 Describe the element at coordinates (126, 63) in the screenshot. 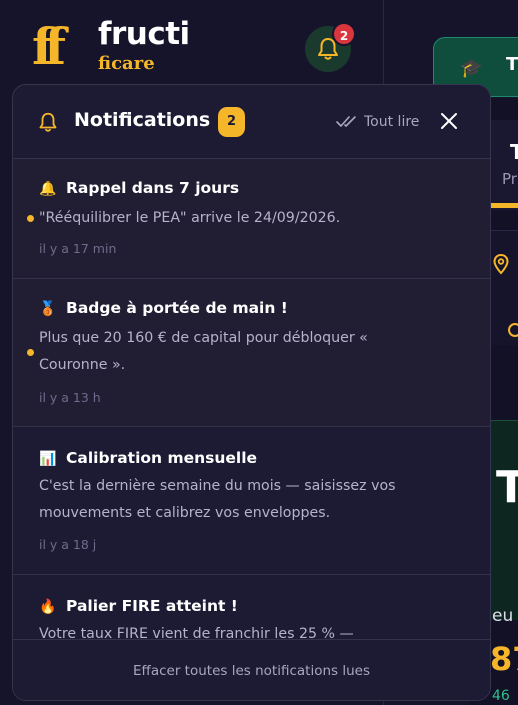

I see `logo-name-line2: ficare` at that location.